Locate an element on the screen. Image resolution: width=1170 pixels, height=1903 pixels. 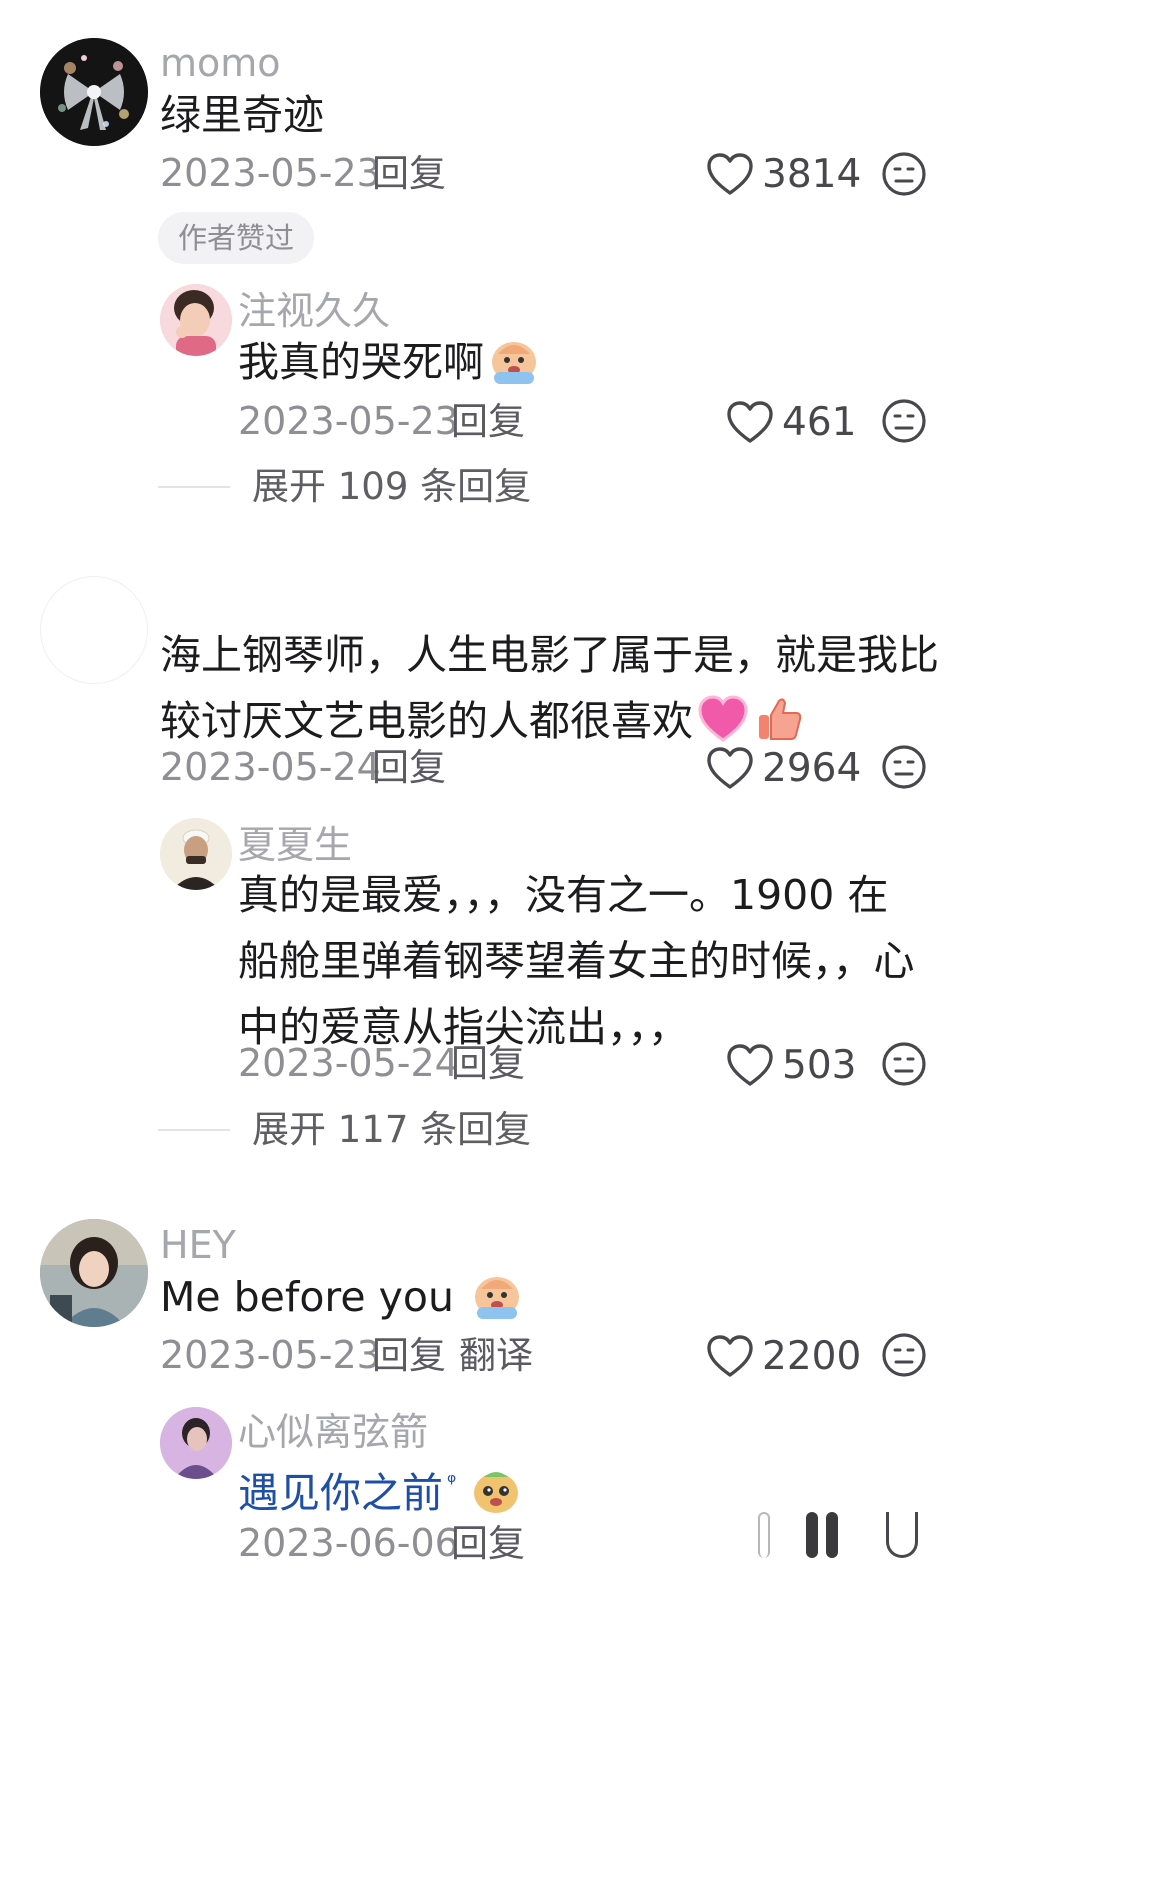
girl-avatar-image is located at coordinates (94, 1273).